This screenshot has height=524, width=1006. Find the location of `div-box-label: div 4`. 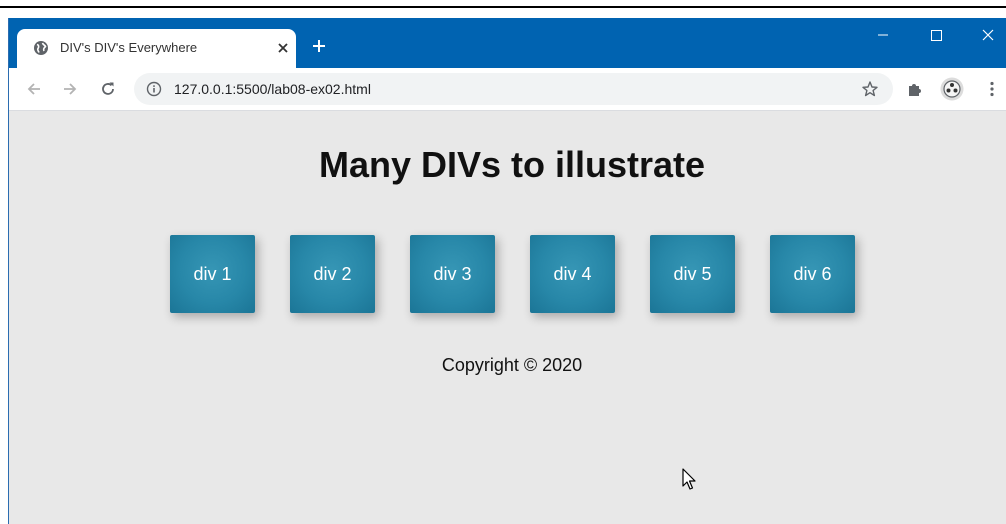

div-box-label: div 4 is located at coordinates (572, 273).